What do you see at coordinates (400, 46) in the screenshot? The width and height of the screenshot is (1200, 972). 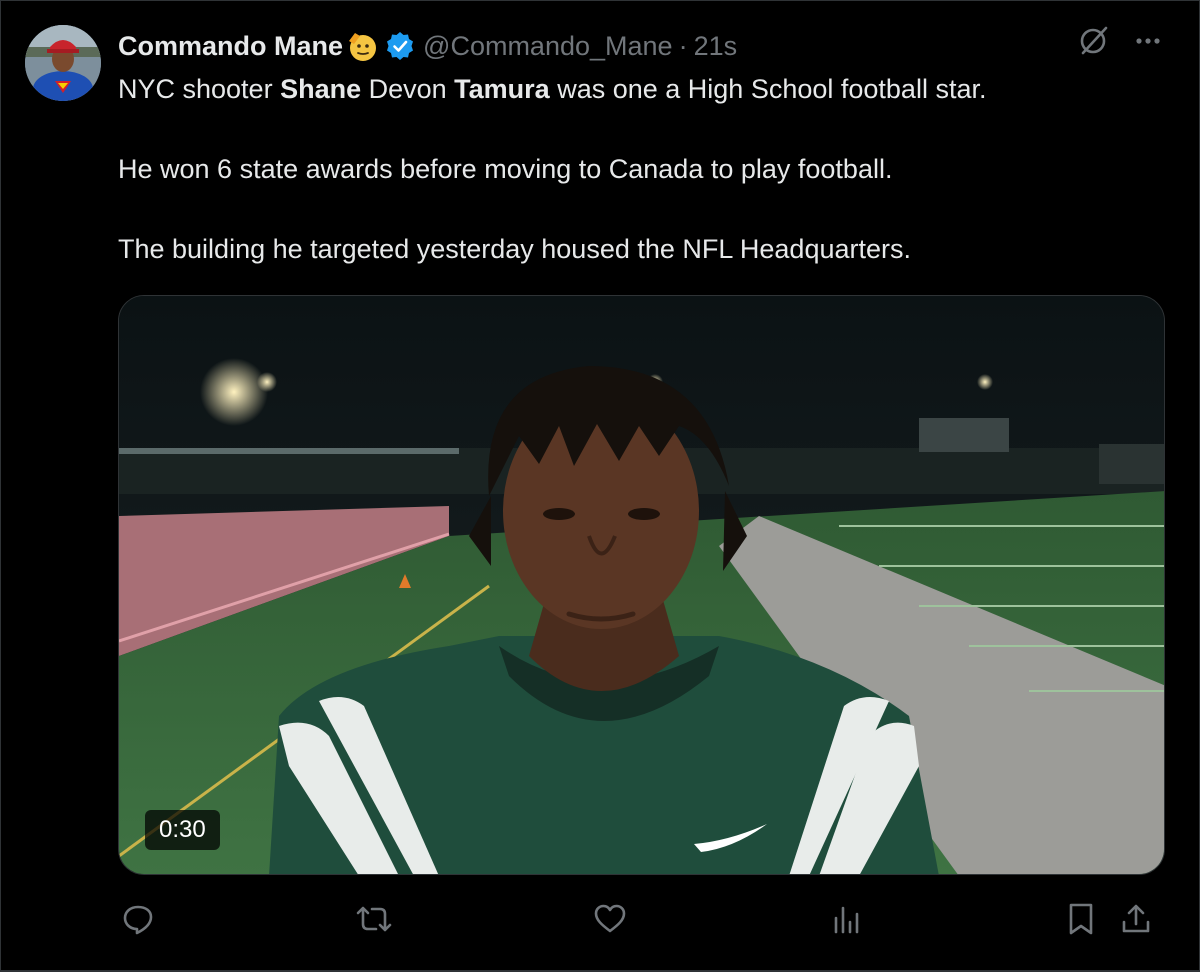 I see `verified-badge-icon` at bounding box center [400, 46].